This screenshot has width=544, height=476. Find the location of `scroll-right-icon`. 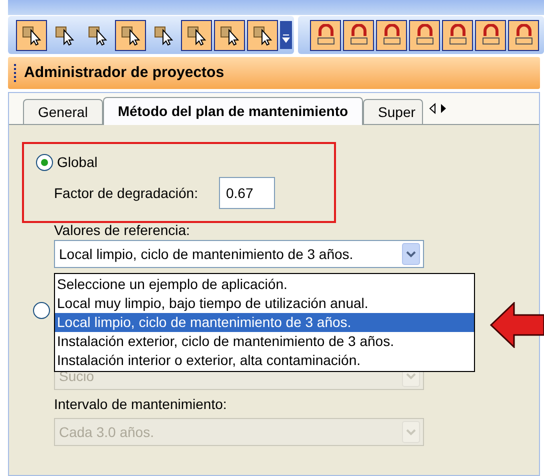

scroll-right-icon is located at coordinates (444, 108).